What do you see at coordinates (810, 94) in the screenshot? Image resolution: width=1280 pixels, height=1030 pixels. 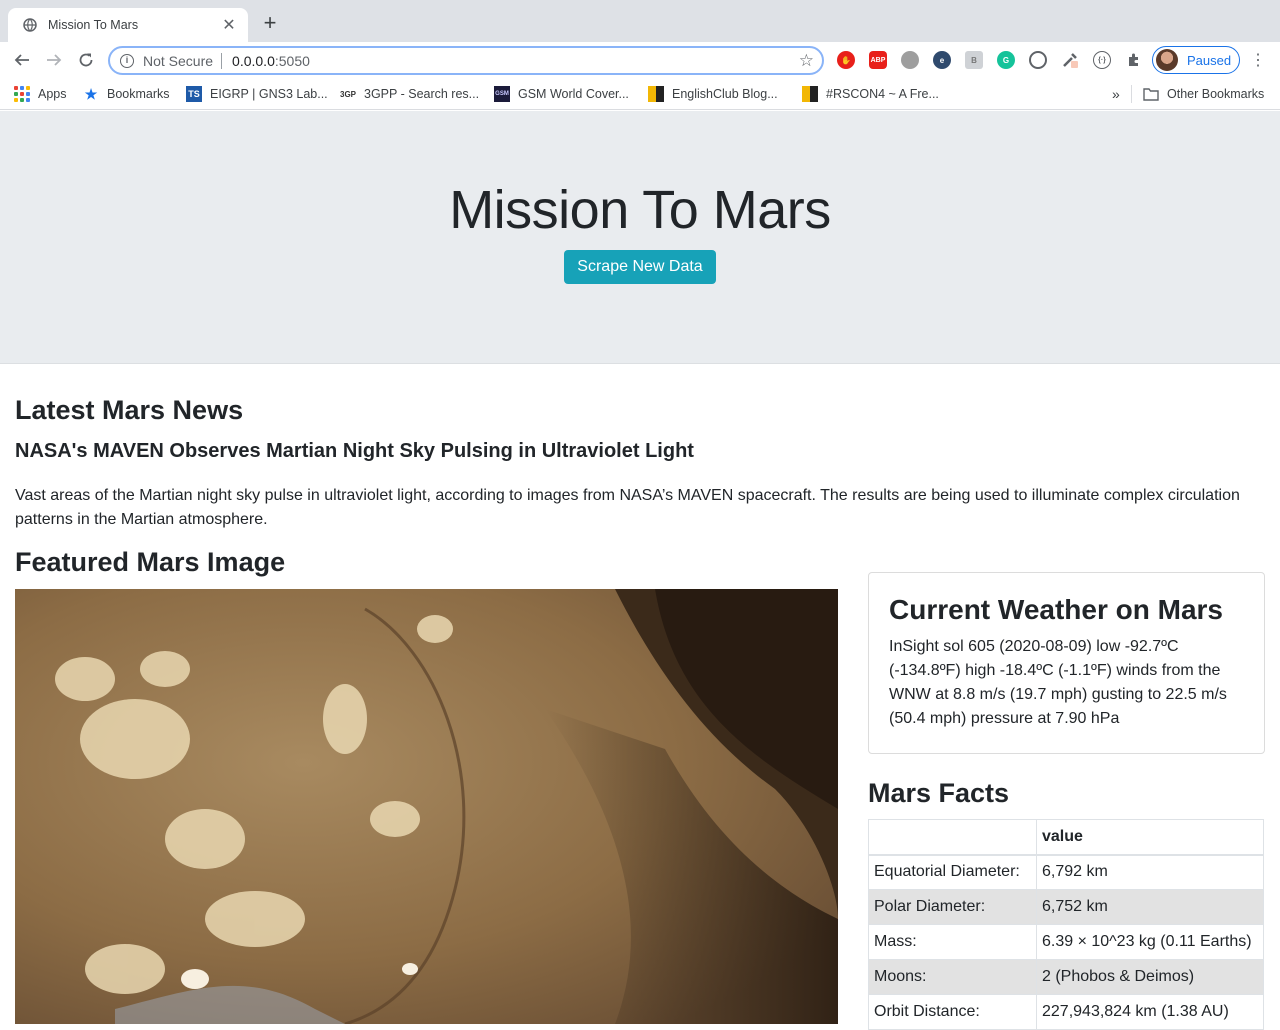 I see `rscon-icon` at bounding box center [810, 94].